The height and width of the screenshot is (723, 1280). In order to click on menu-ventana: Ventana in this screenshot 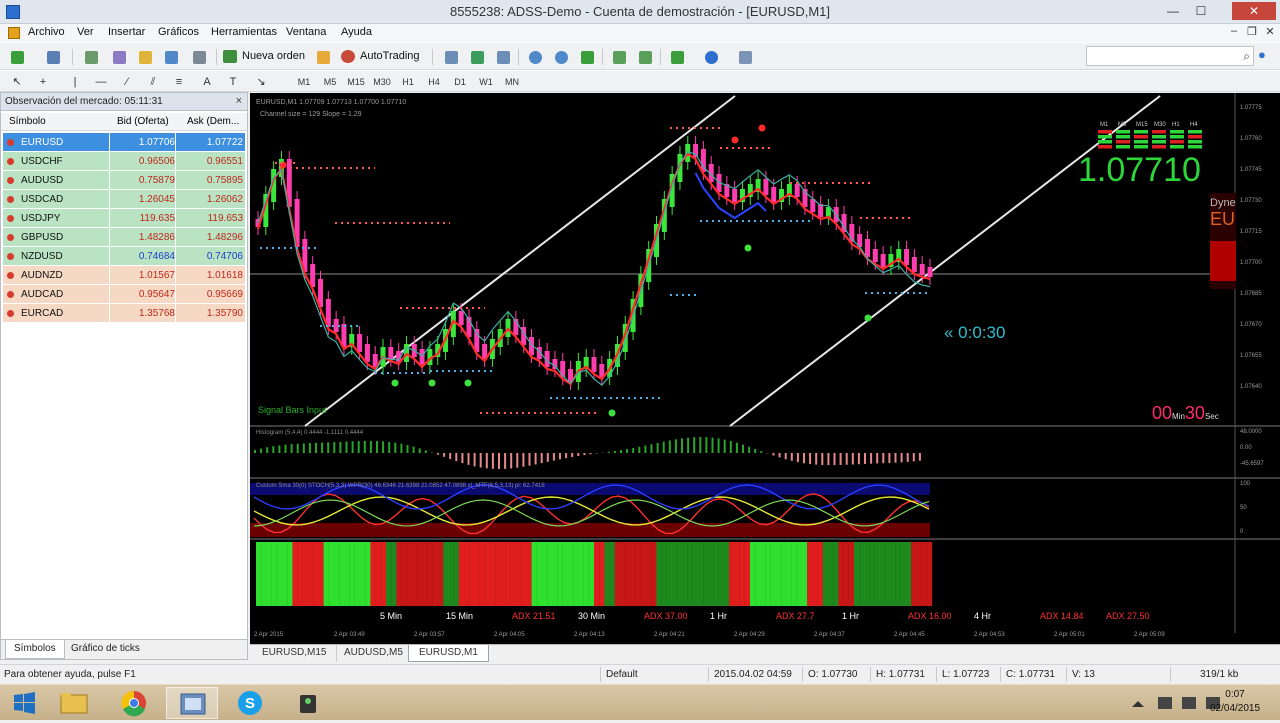, I will do `click(306, 32)`.